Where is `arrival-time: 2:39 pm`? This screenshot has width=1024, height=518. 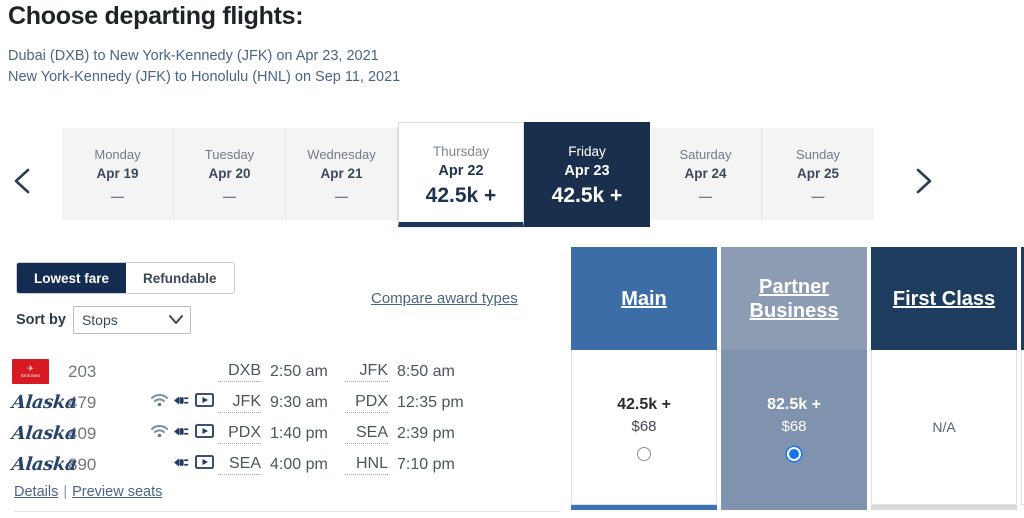
arrival-time: 2:39 pm is located at coordinates (426, 433).